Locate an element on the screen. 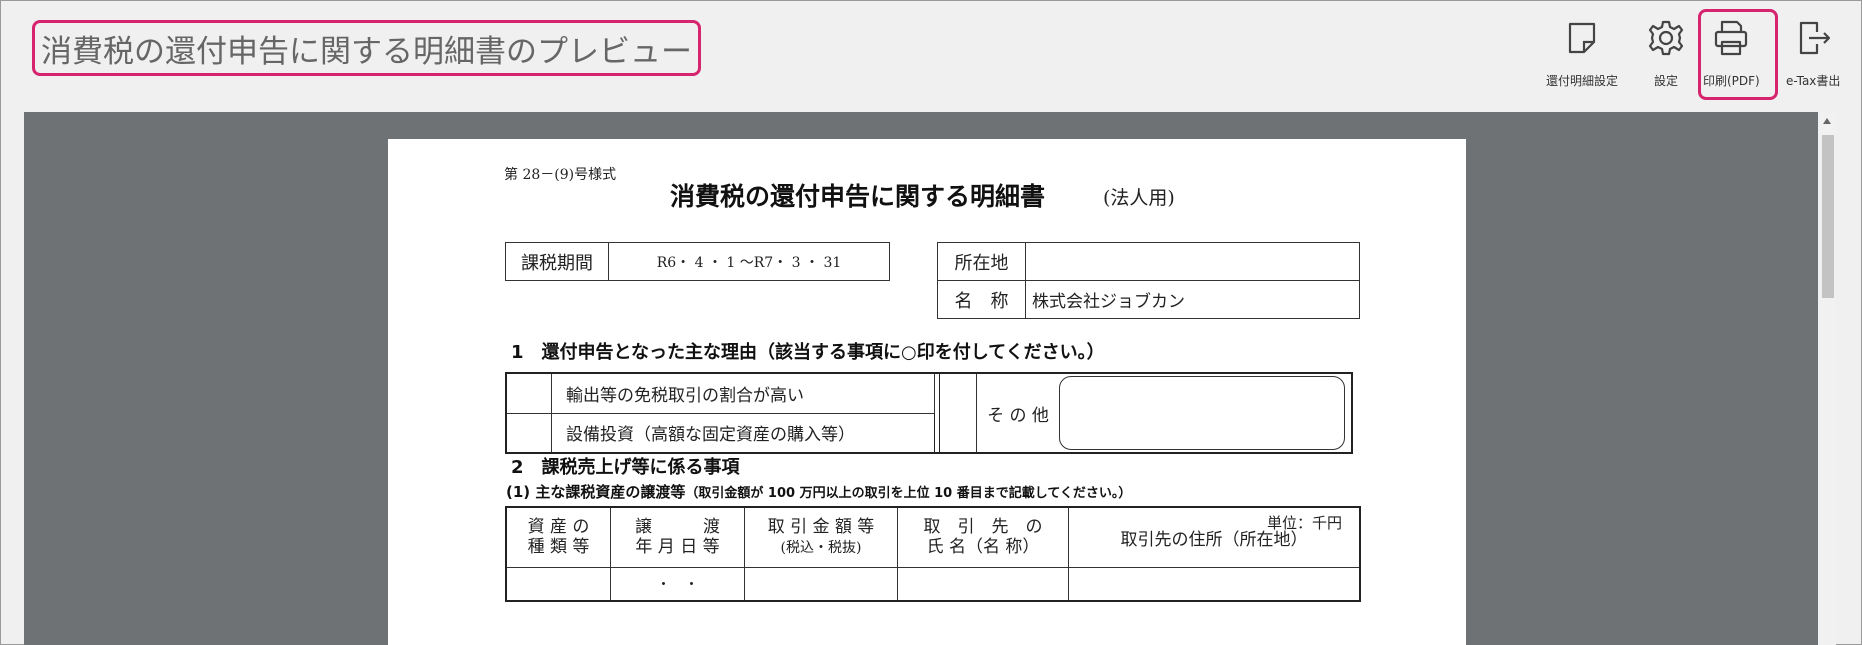 The height and width of the screenshot is (645, 1862). reason-other-label: そ の 他 is located at coordinates (1017, 413).